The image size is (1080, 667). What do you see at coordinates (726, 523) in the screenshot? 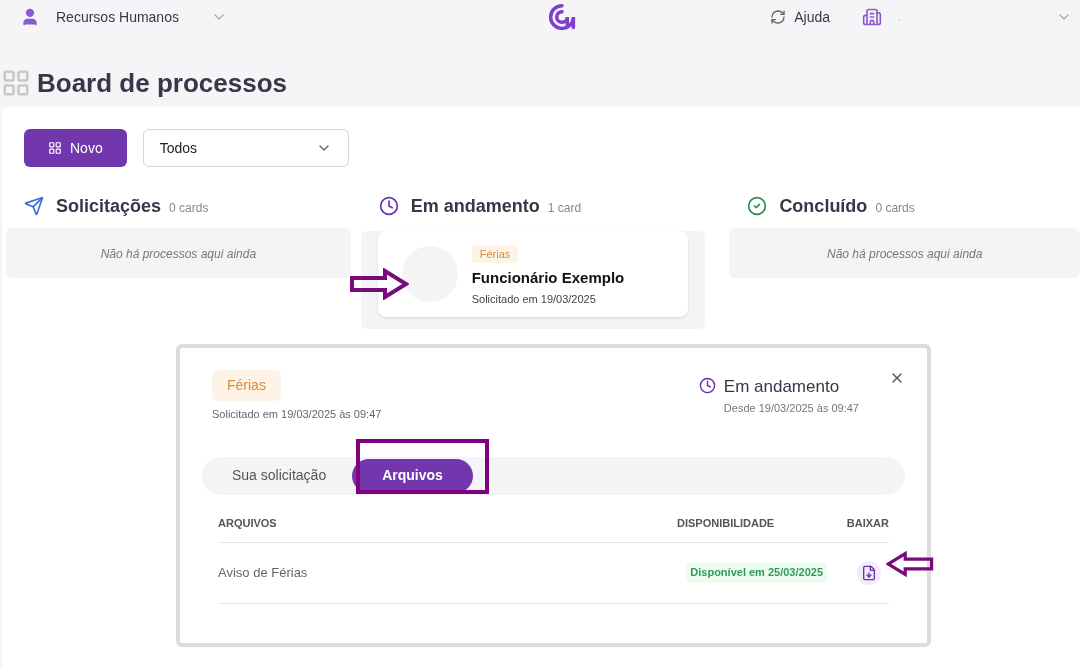
I see `column-header: DISPONIBILIDADE` at bounding box center [726, 523].